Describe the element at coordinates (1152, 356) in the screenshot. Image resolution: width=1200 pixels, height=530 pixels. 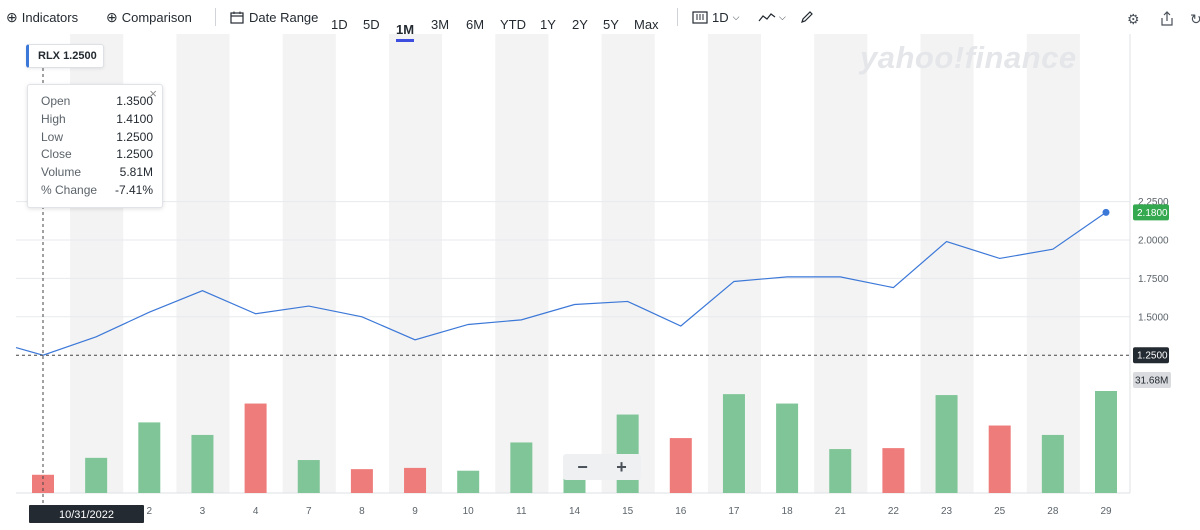
I see `crosshair-price-label: 1.2500` at that location.